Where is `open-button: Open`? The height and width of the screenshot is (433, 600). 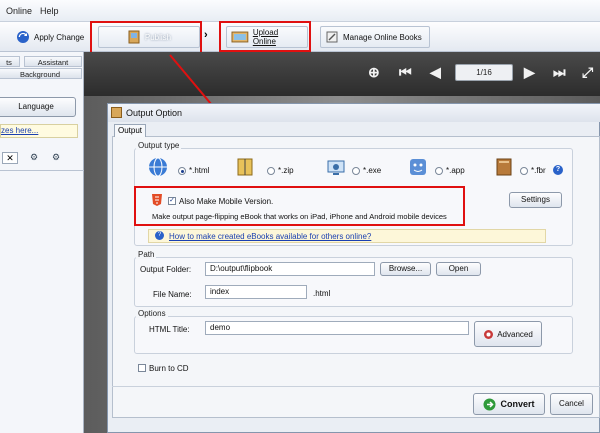
open-button: Open is located at coordinates (458, 269).